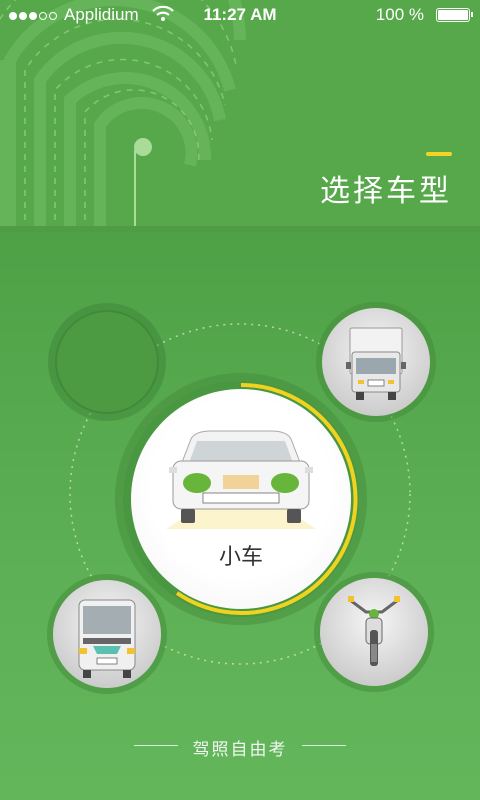  What do you see at coordinates (454, 15) in the screenshot?
I see `battery-icon` at bounding box center [454, 15].